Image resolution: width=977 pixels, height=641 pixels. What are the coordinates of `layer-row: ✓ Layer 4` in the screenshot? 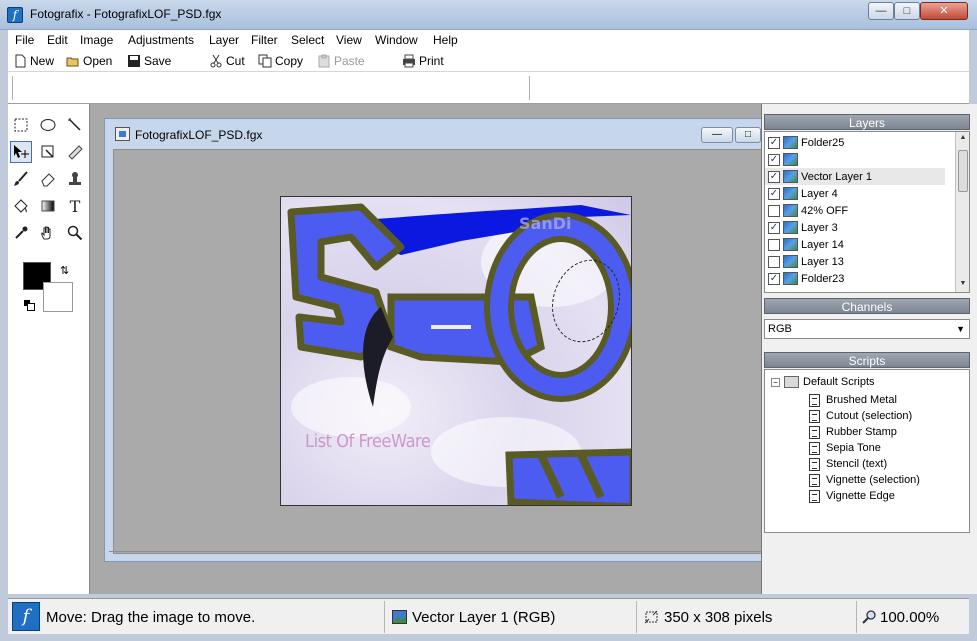 It's located at (855, 193).